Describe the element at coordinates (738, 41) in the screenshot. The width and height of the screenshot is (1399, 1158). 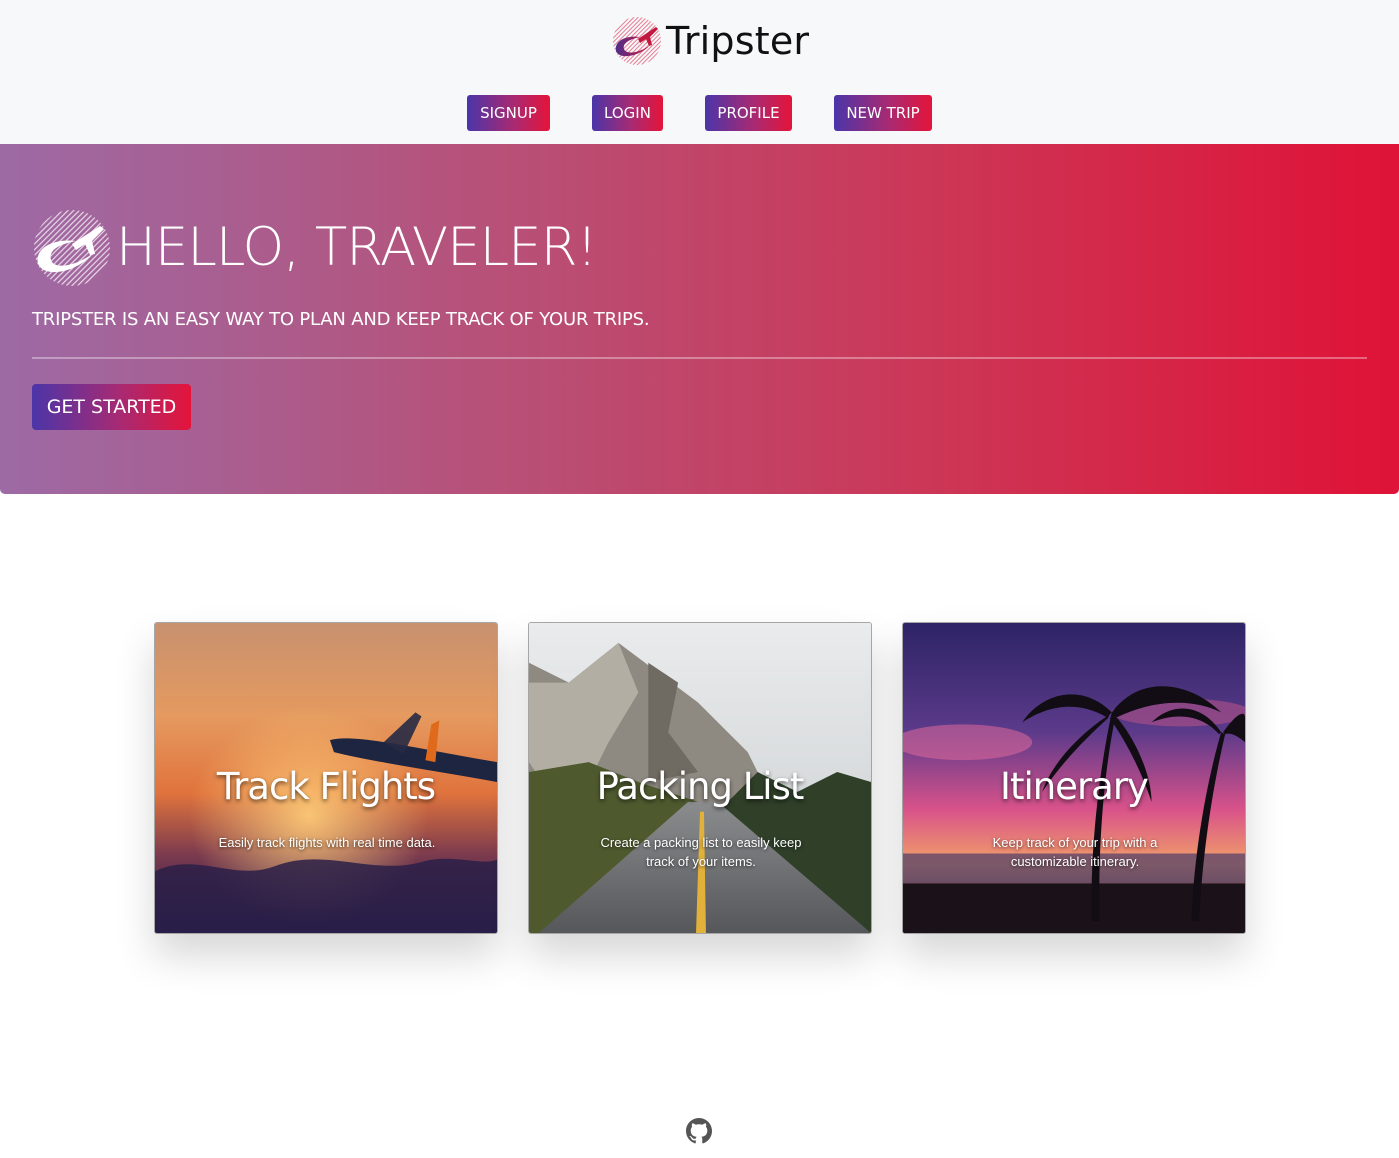
I see `brand-name: Tripster` at that location.